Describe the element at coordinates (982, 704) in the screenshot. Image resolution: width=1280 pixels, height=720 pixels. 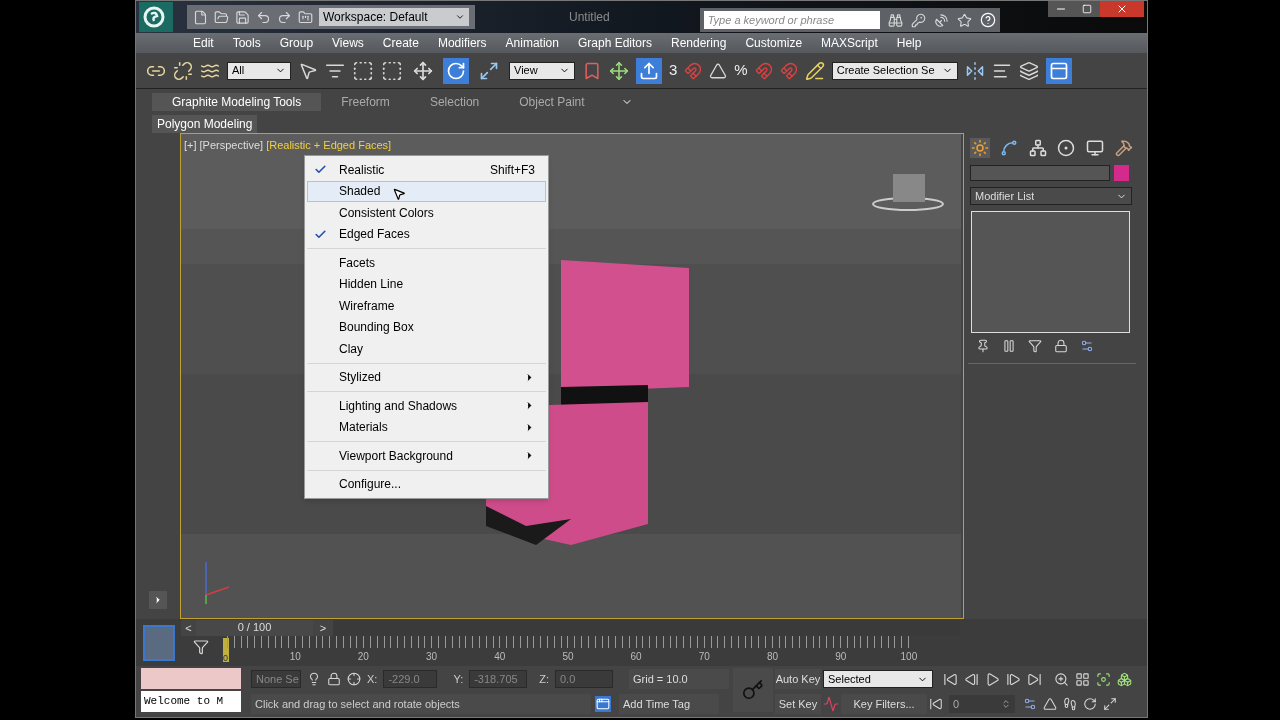
I see `current-frame-field: 0` at that location.